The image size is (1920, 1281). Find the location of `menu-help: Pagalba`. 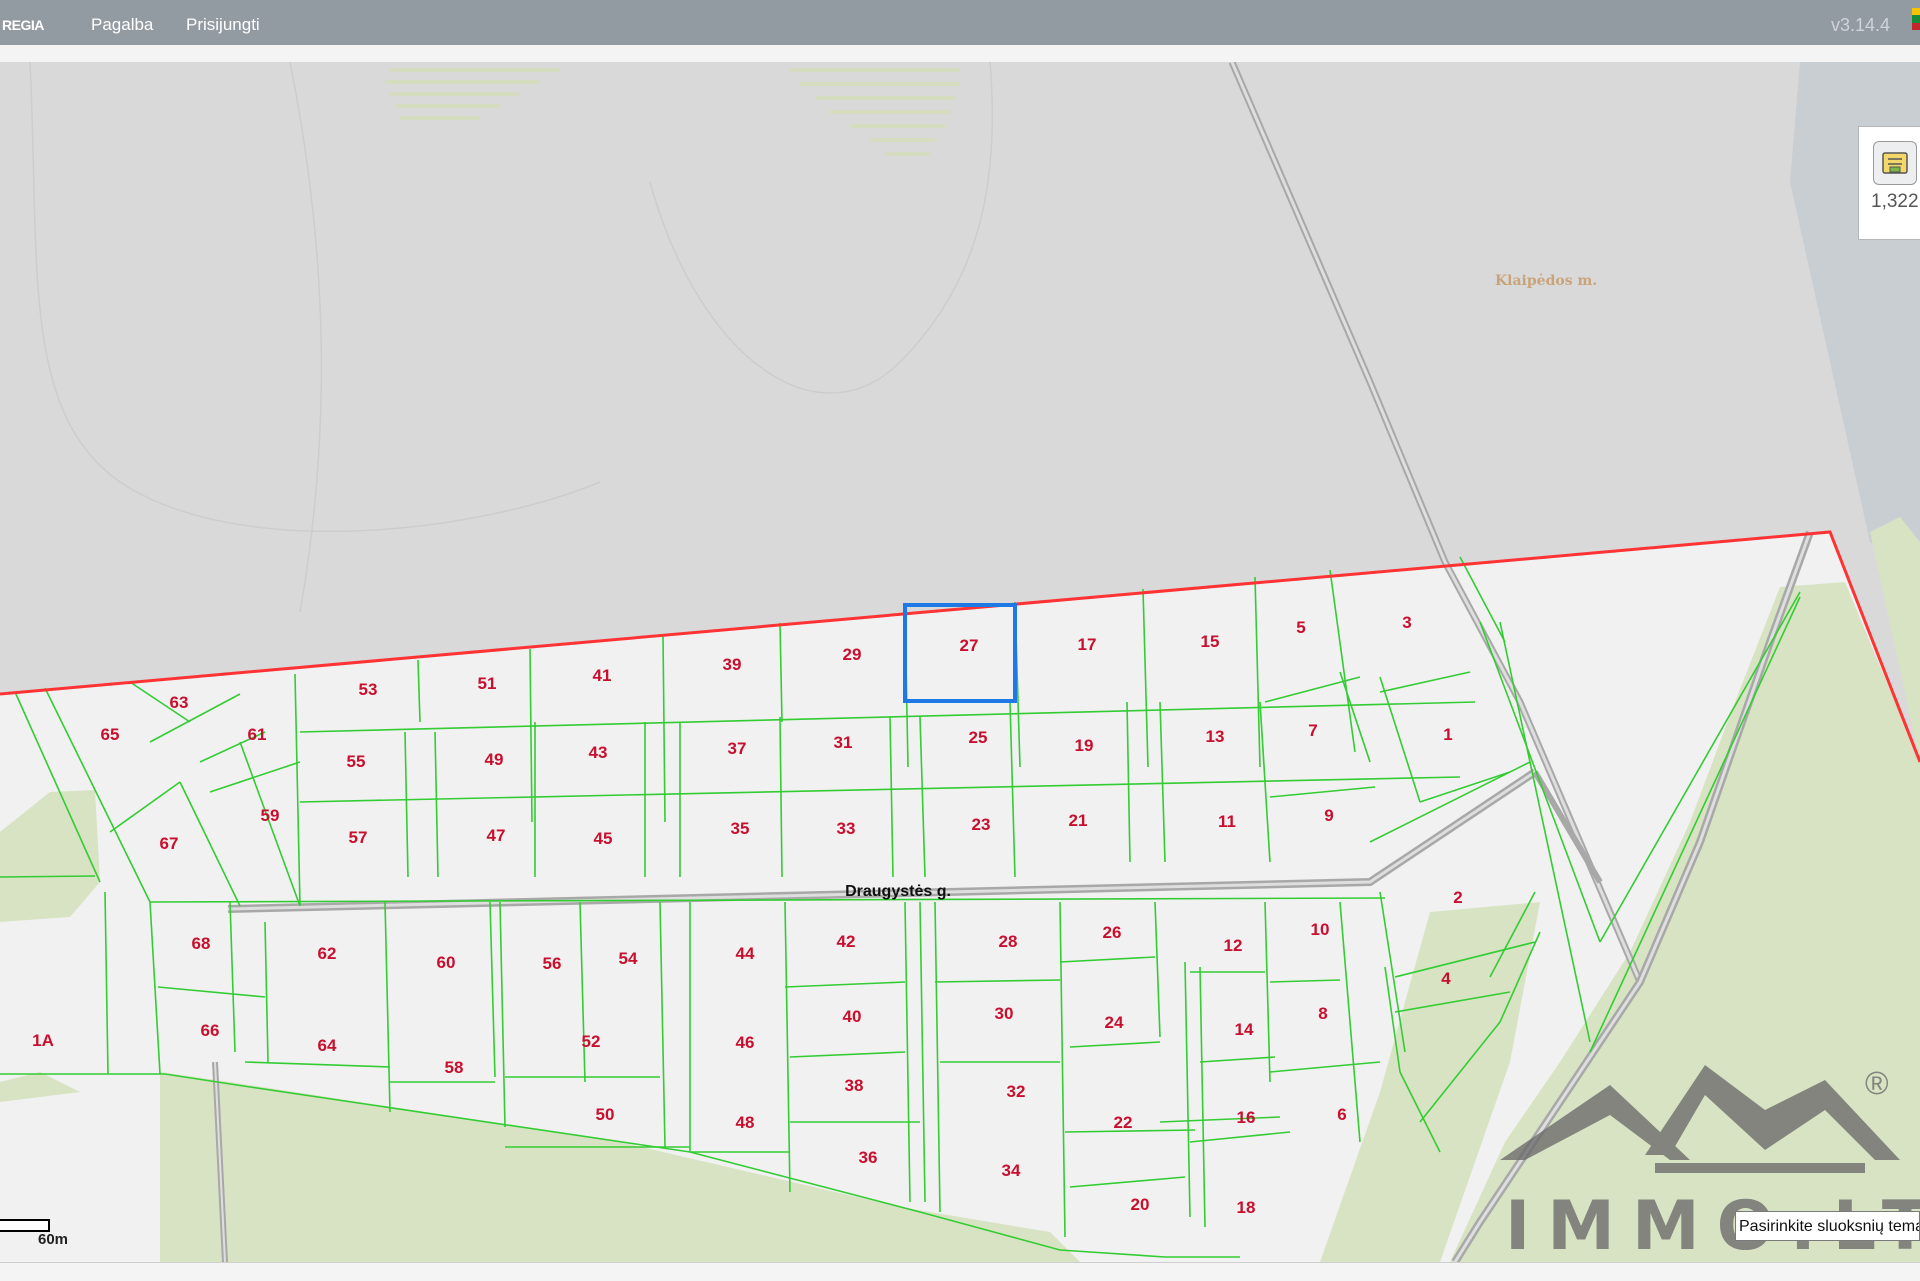

menu-help: Pagalba is located at coordinates (122, 25).